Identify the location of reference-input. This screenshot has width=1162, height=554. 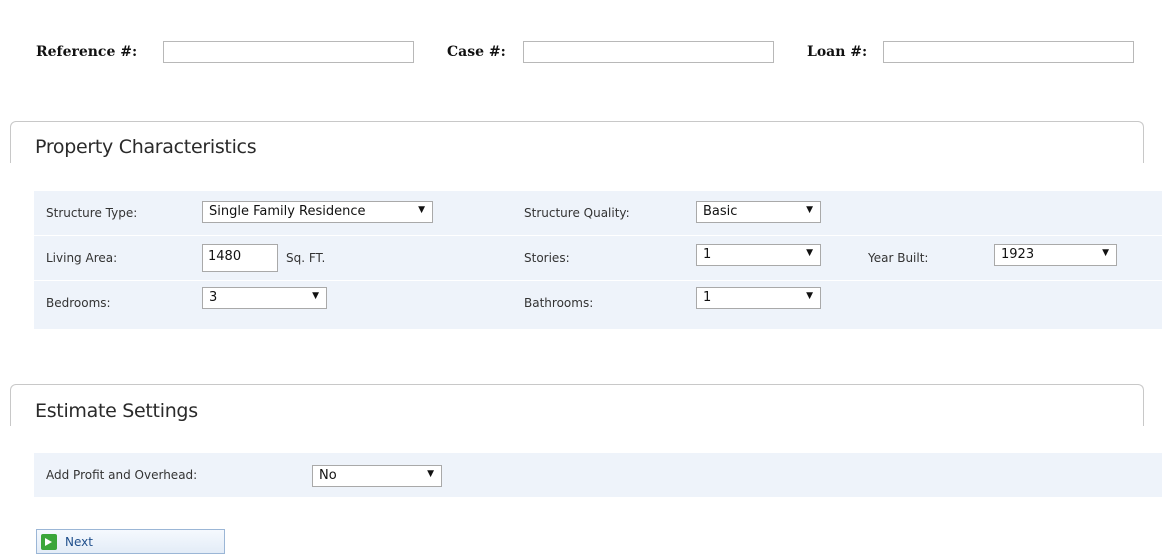
(288, 52).